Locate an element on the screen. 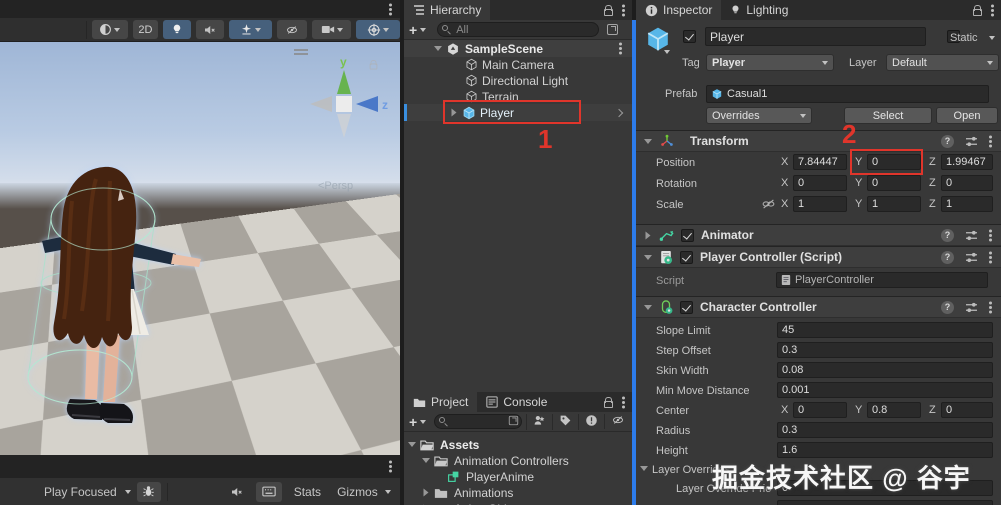 The width and height of the screenshot is (1001, 505). tab-inspector: Inspector is located at coordinates (679, 10).